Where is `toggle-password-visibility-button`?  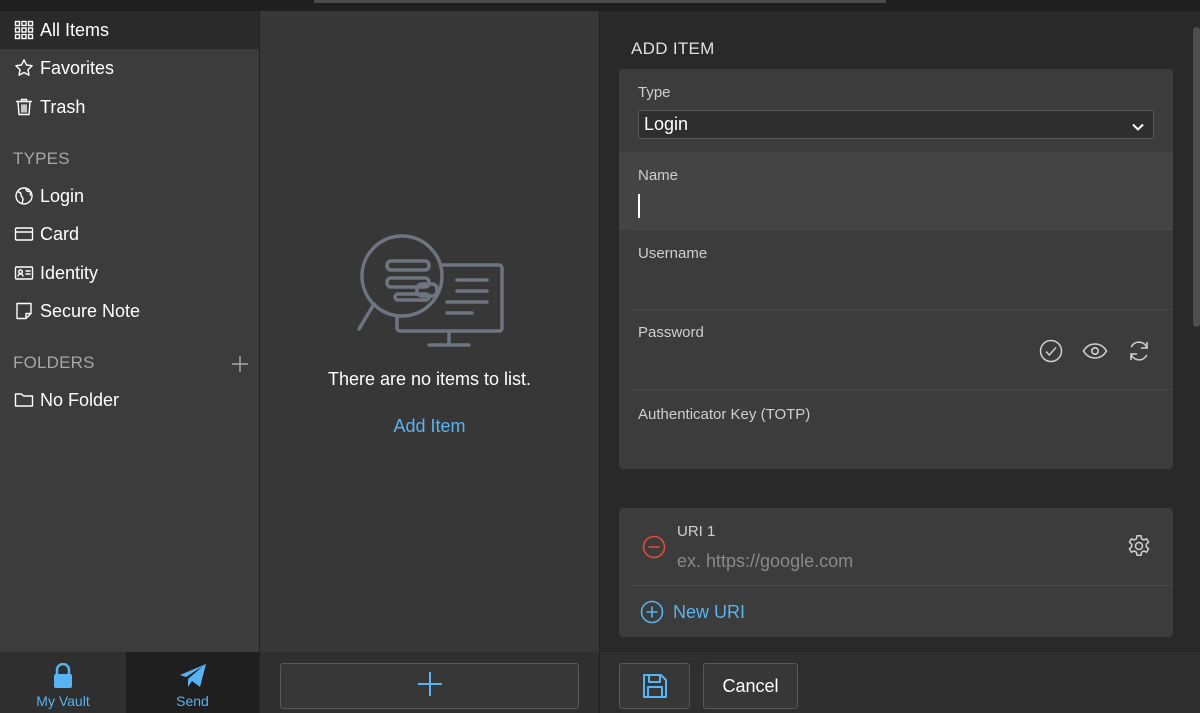 toggle-password-visibility-button is located at coordinates (1095, 351).